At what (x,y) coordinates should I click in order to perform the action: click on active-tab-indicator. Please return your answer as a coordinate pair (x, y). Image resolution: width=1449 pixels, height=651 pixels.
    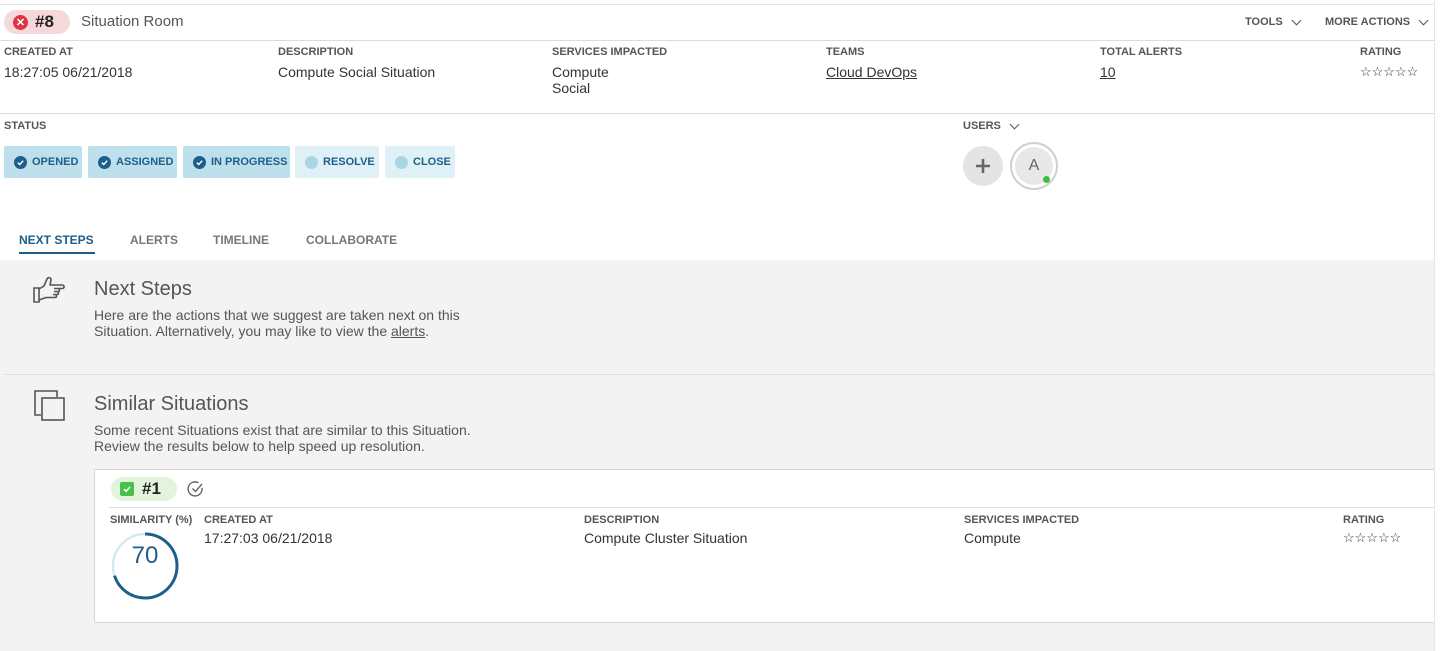
    Looking at the image, I should click on (57, 253).